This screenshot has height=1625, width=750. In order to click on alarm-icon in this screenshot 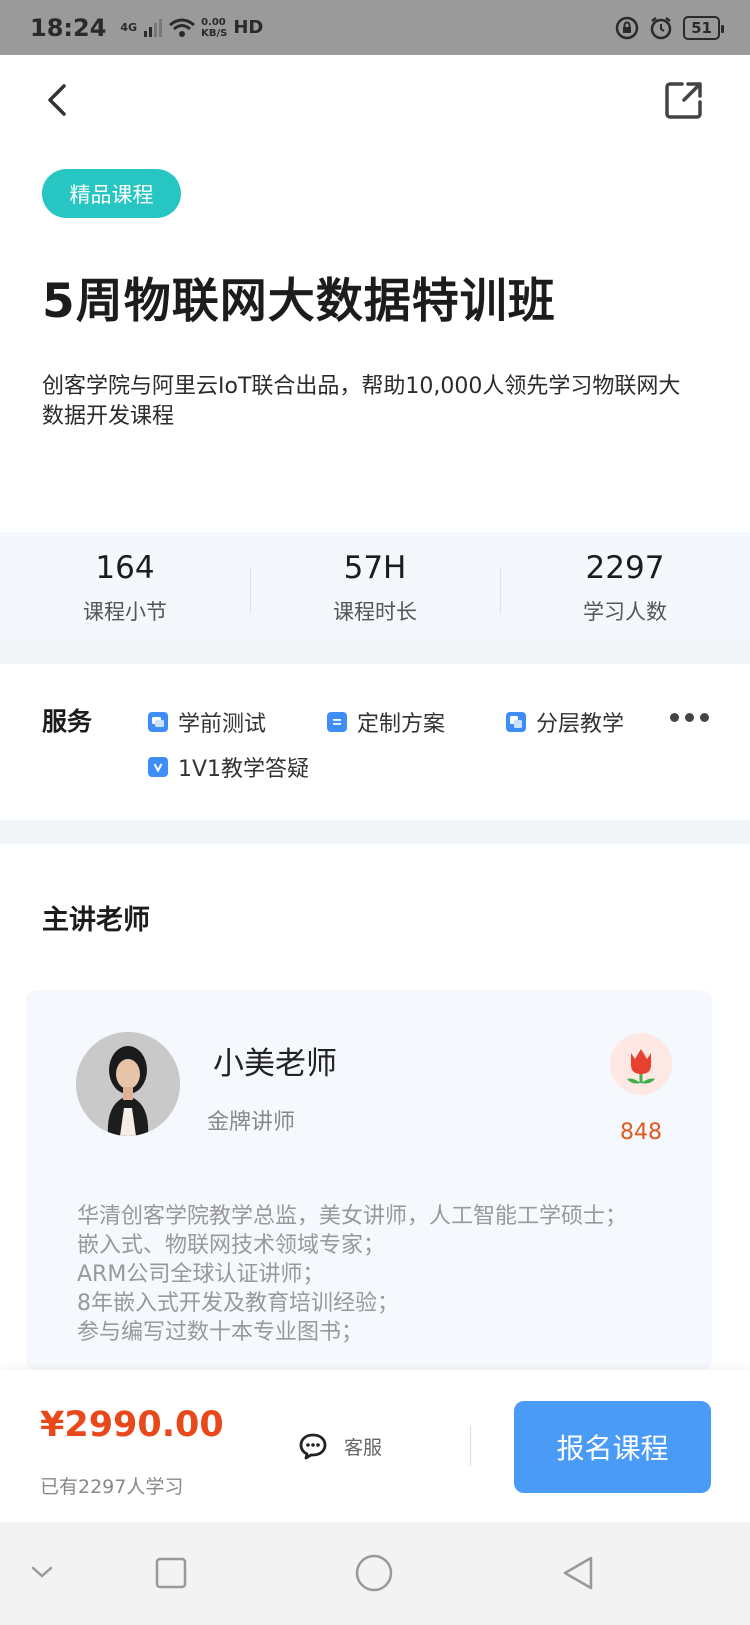, I will do `click(661, 27)`.